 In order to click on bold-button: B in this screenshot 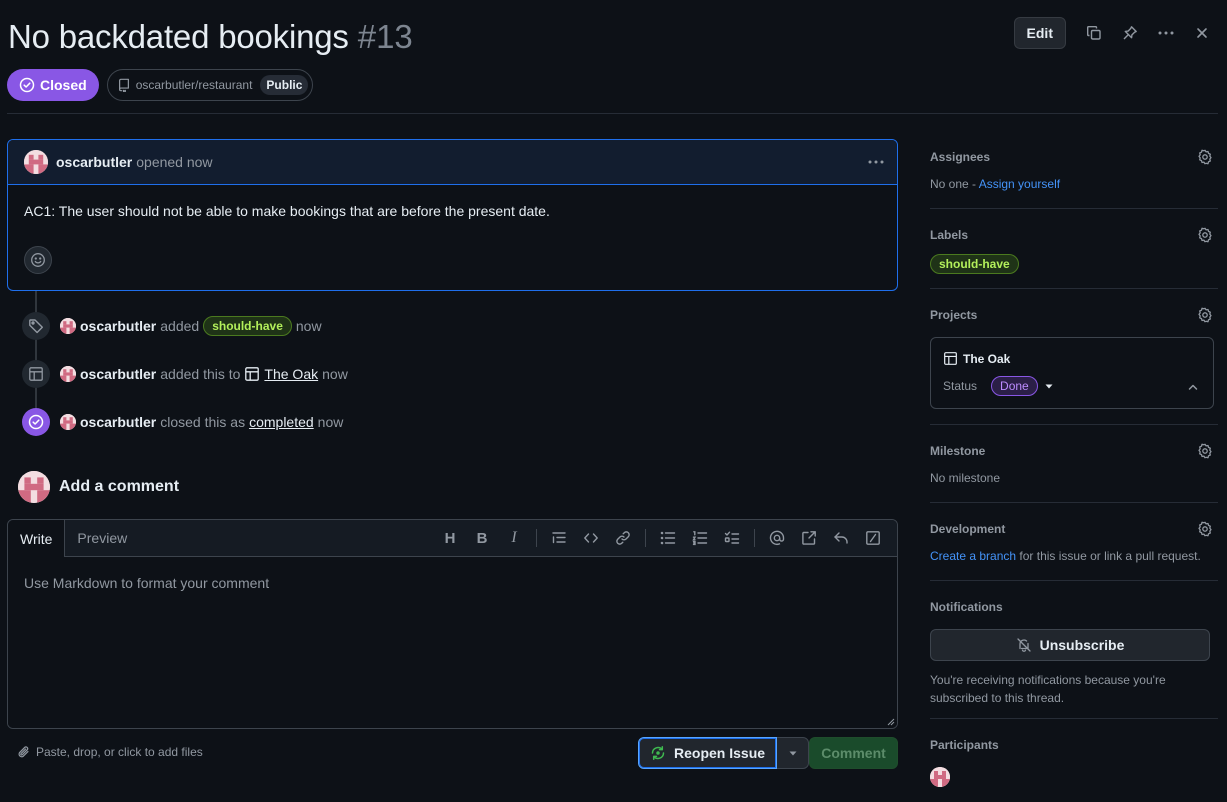, I will do `click(482, 538)`.